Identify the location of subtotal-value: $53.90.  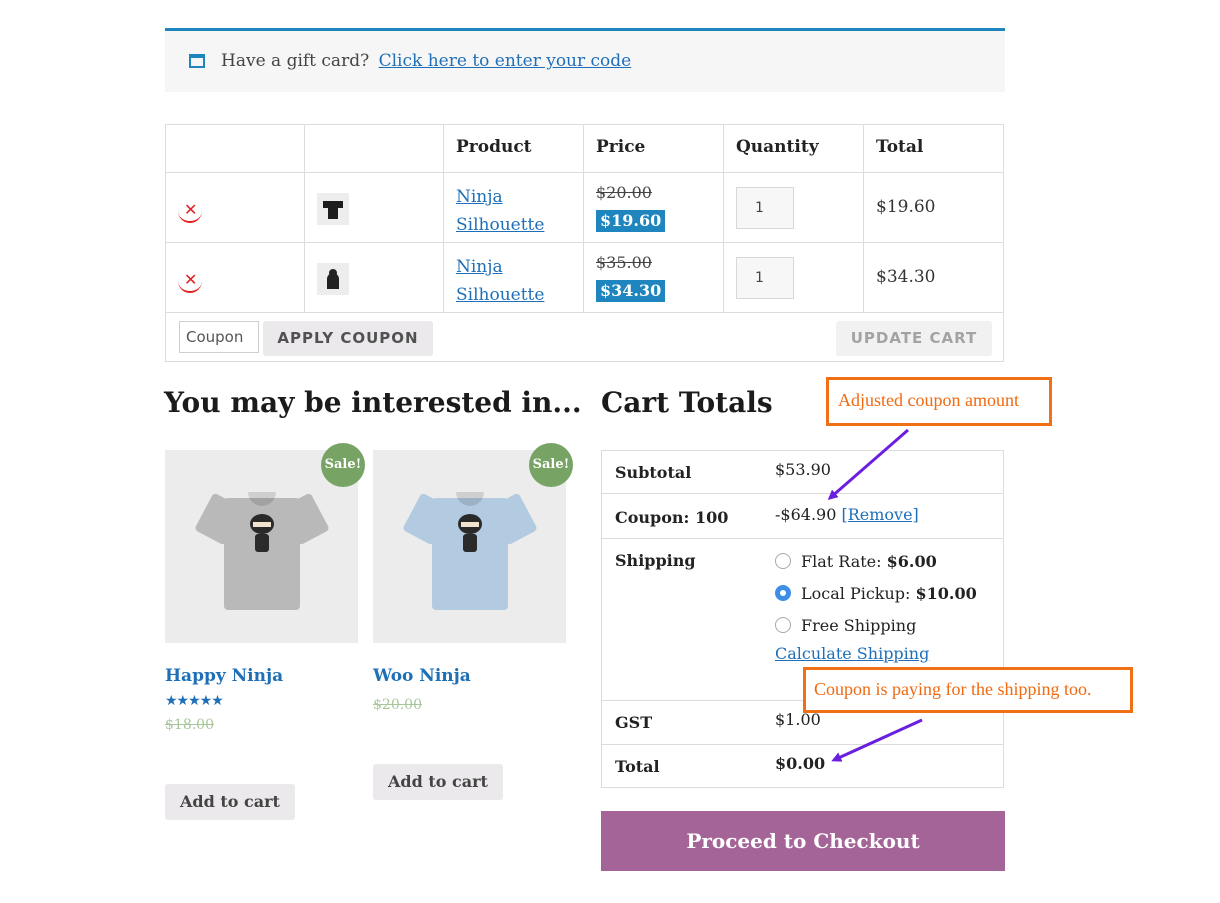
(803, 469).